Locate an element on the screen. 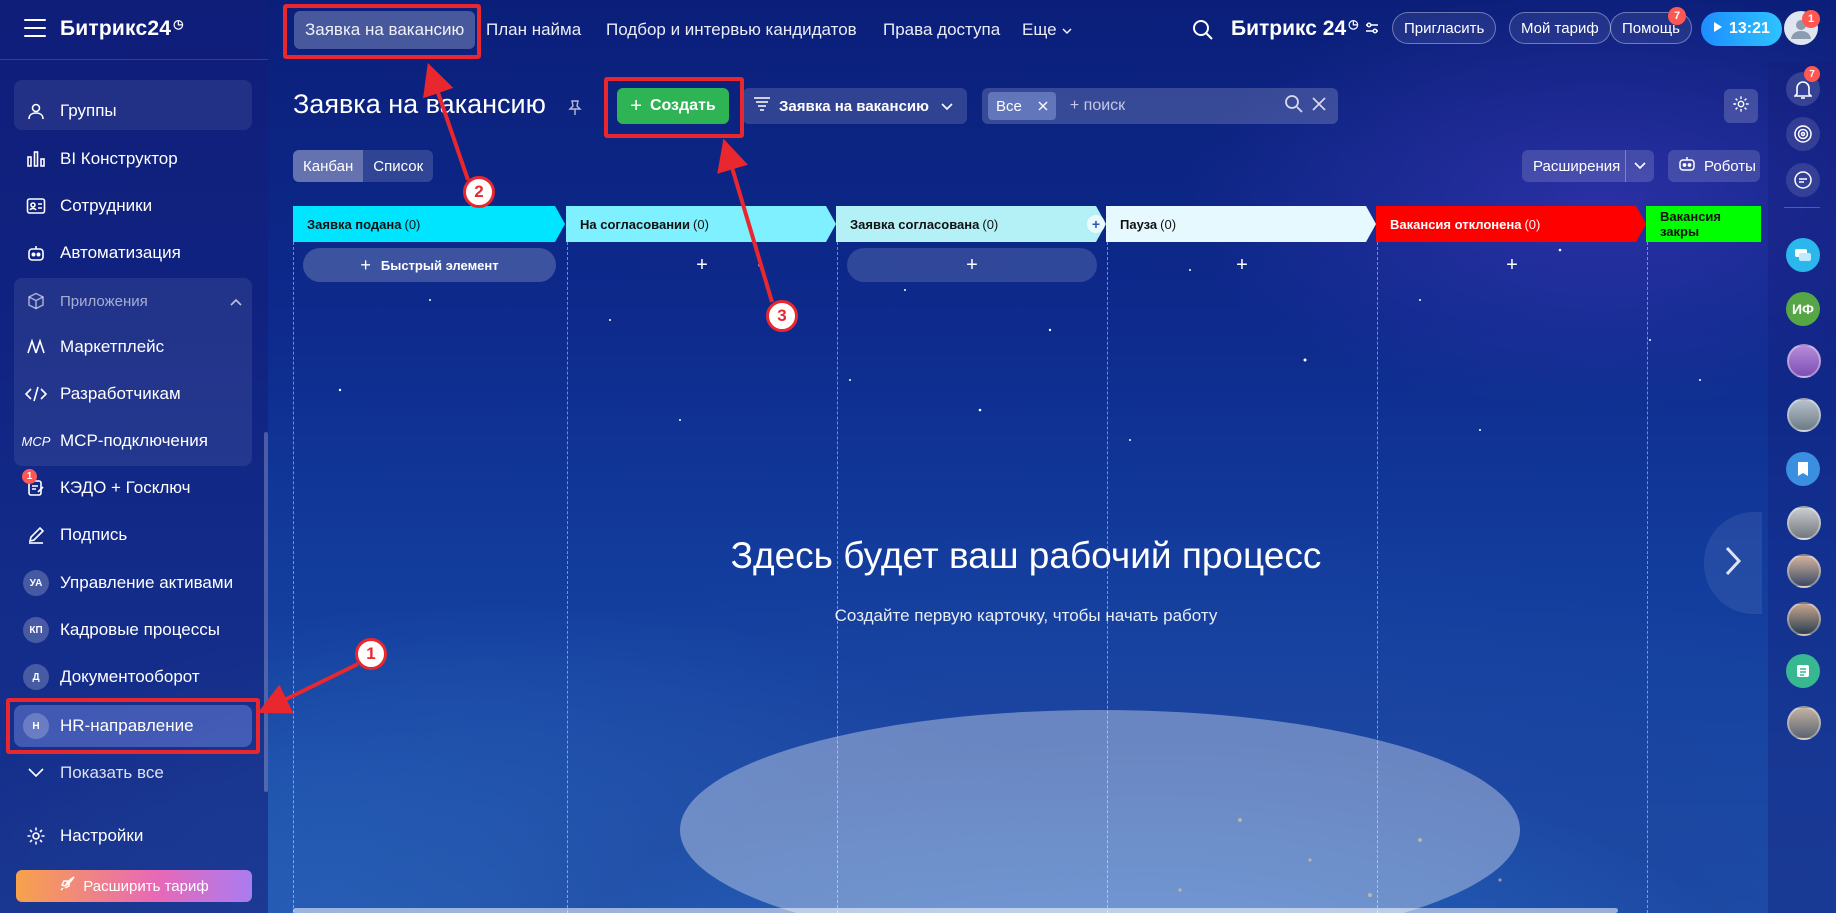 Image resolution: width=1836 pixels, height=913 pixels. kanban-settings-button is located at coordinates (1741, 106).